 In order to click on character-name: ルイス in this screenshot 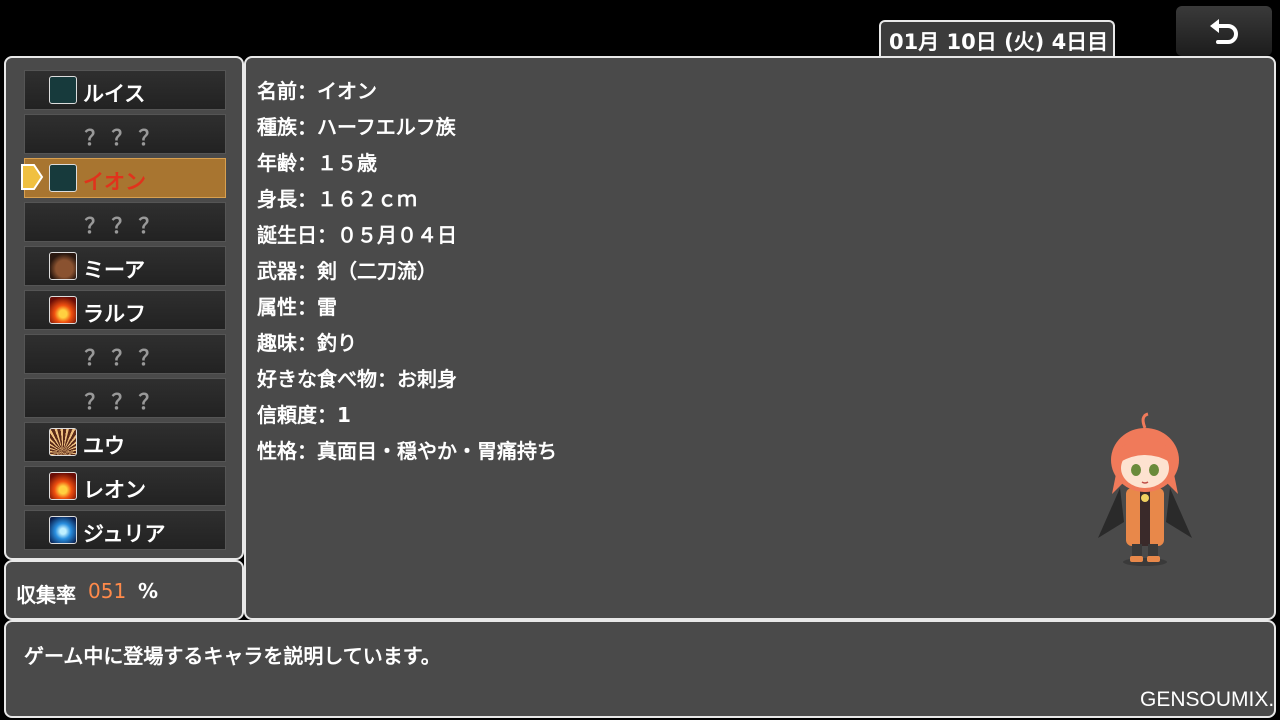, I will do `click(114, 94)`.